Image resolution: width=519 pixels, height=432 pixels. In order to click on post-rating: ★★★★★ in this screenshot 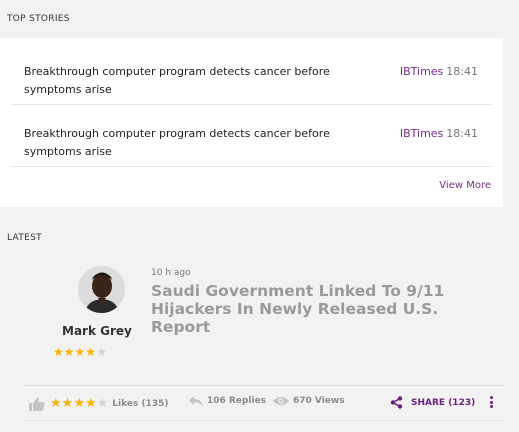, I will do `click(79, 403)`.